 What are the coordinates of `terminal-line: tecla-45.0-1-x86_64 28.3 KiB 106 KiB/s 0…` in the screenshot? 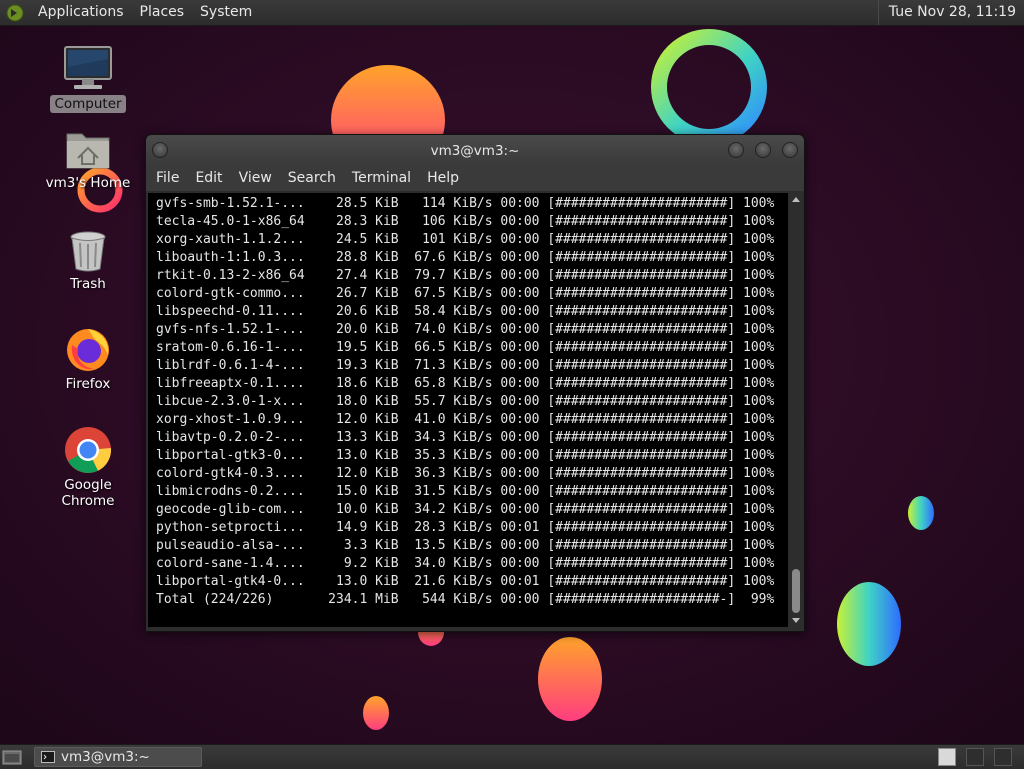 It's located at (465, 221).